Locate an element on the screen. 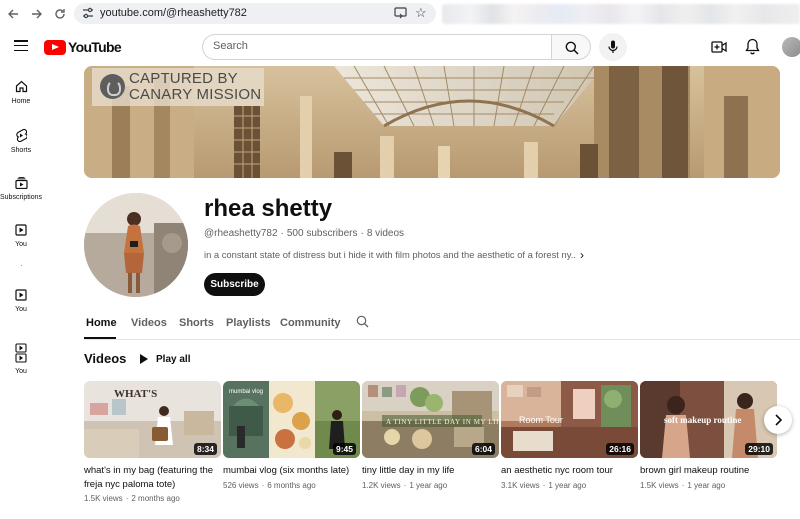  youtube-play-icon is located at coordinates (55, 47).